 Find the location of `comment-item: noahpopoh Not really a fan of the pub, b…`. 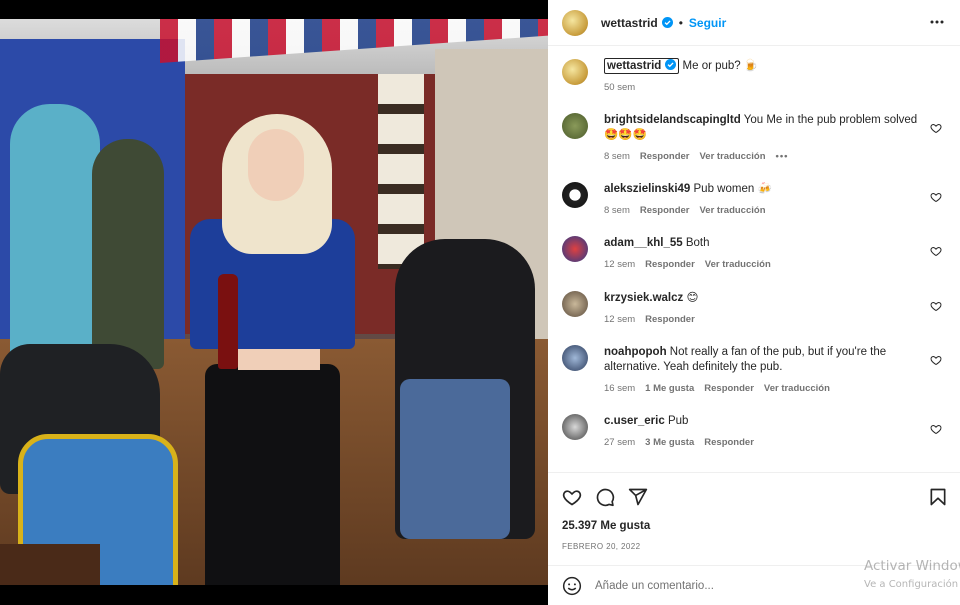

comment-item: noahpopoh Not really a fan of the pub, b… is located at coordinates (757, 369).